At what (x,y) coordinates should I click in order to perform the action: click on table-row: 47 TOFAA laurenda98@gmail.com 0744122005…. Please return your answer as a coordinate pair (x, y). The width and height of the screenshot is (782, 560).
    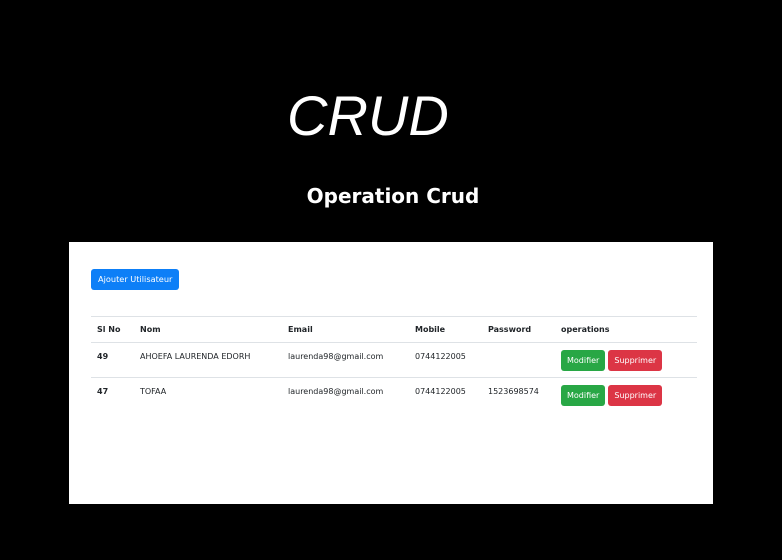
    Looking at the image, I should click on (394, 395).